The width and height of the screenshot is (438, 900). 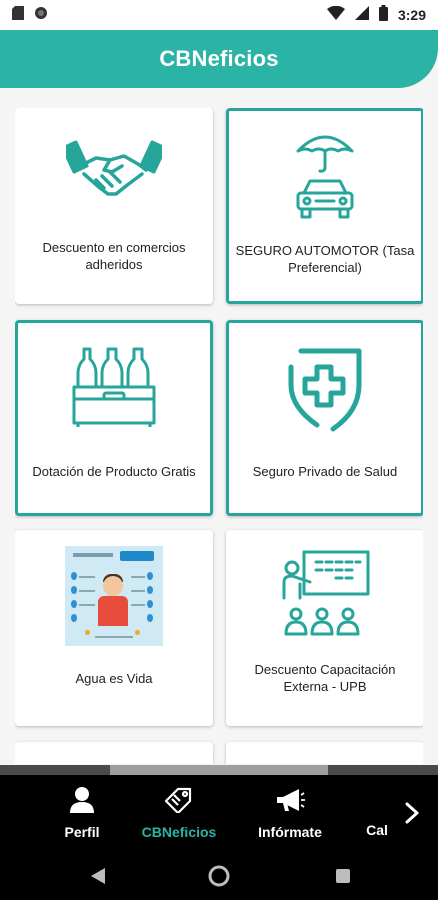 I want to click on signal-icon, so click(x=361, y=15).